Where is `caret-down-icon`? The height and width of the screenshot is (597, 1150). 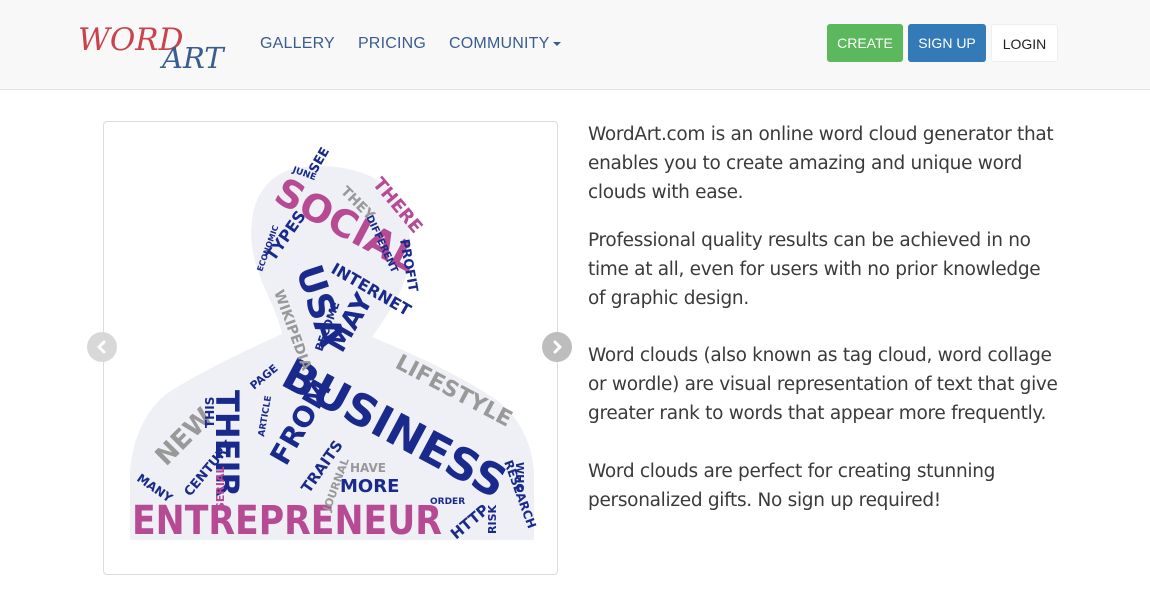
caret-down-icon is located at coordinates (557, 43).